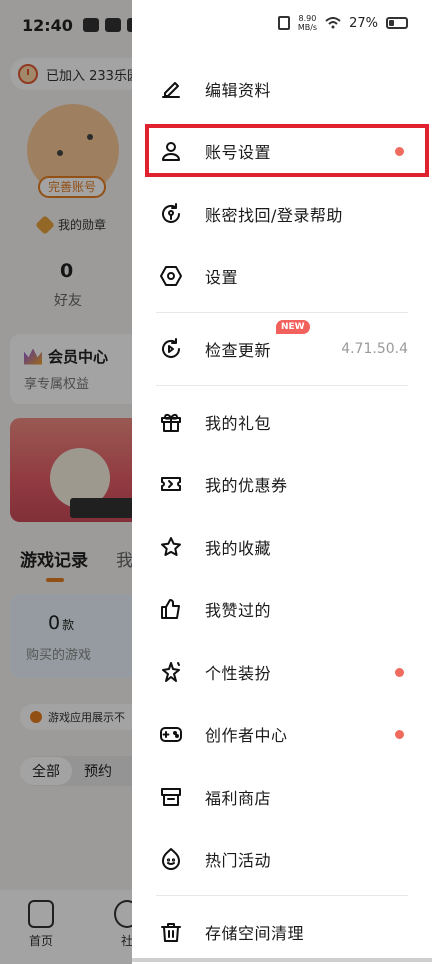 The image size is (432, 964). What do you see at coordinates (282, 960) in the screenshot?
I see `home-indicator` at bounding box center [282, 960].